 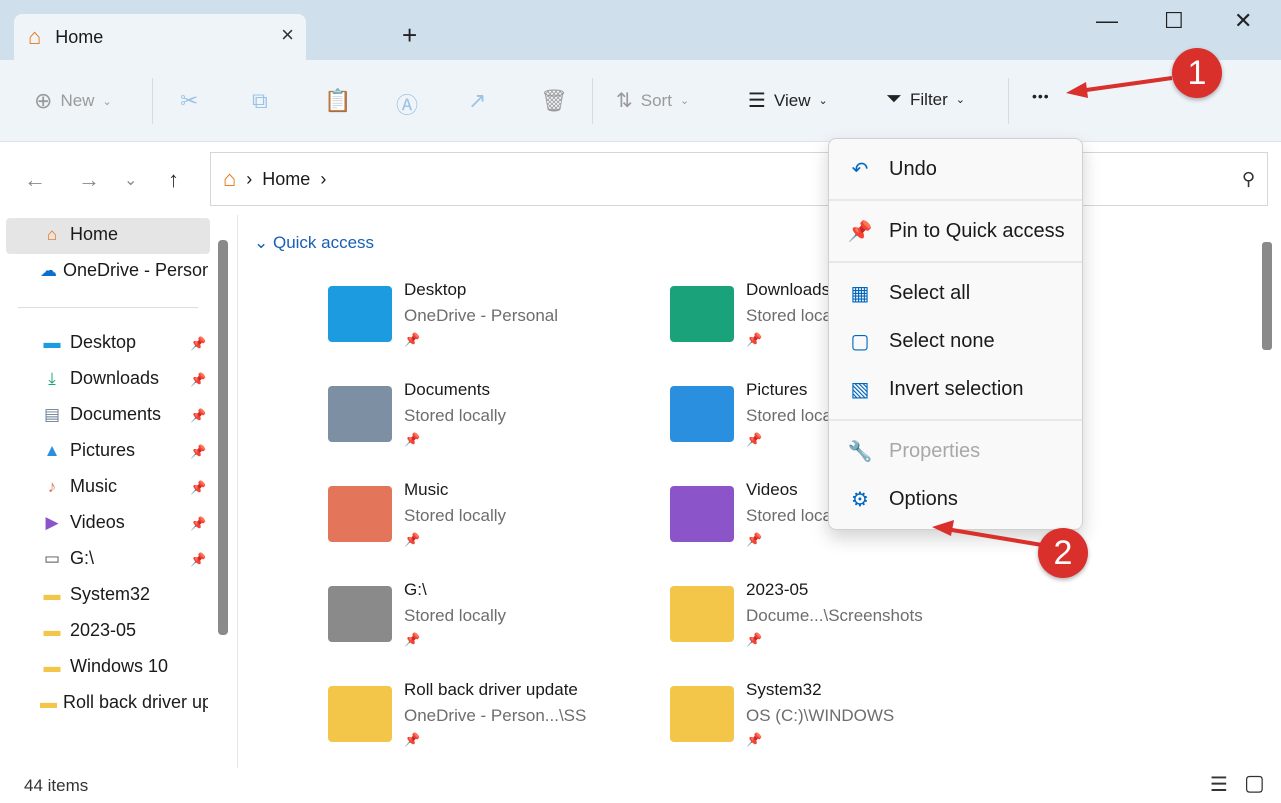 I want to click on annotation-arrows, so click(x=1052, y=311).